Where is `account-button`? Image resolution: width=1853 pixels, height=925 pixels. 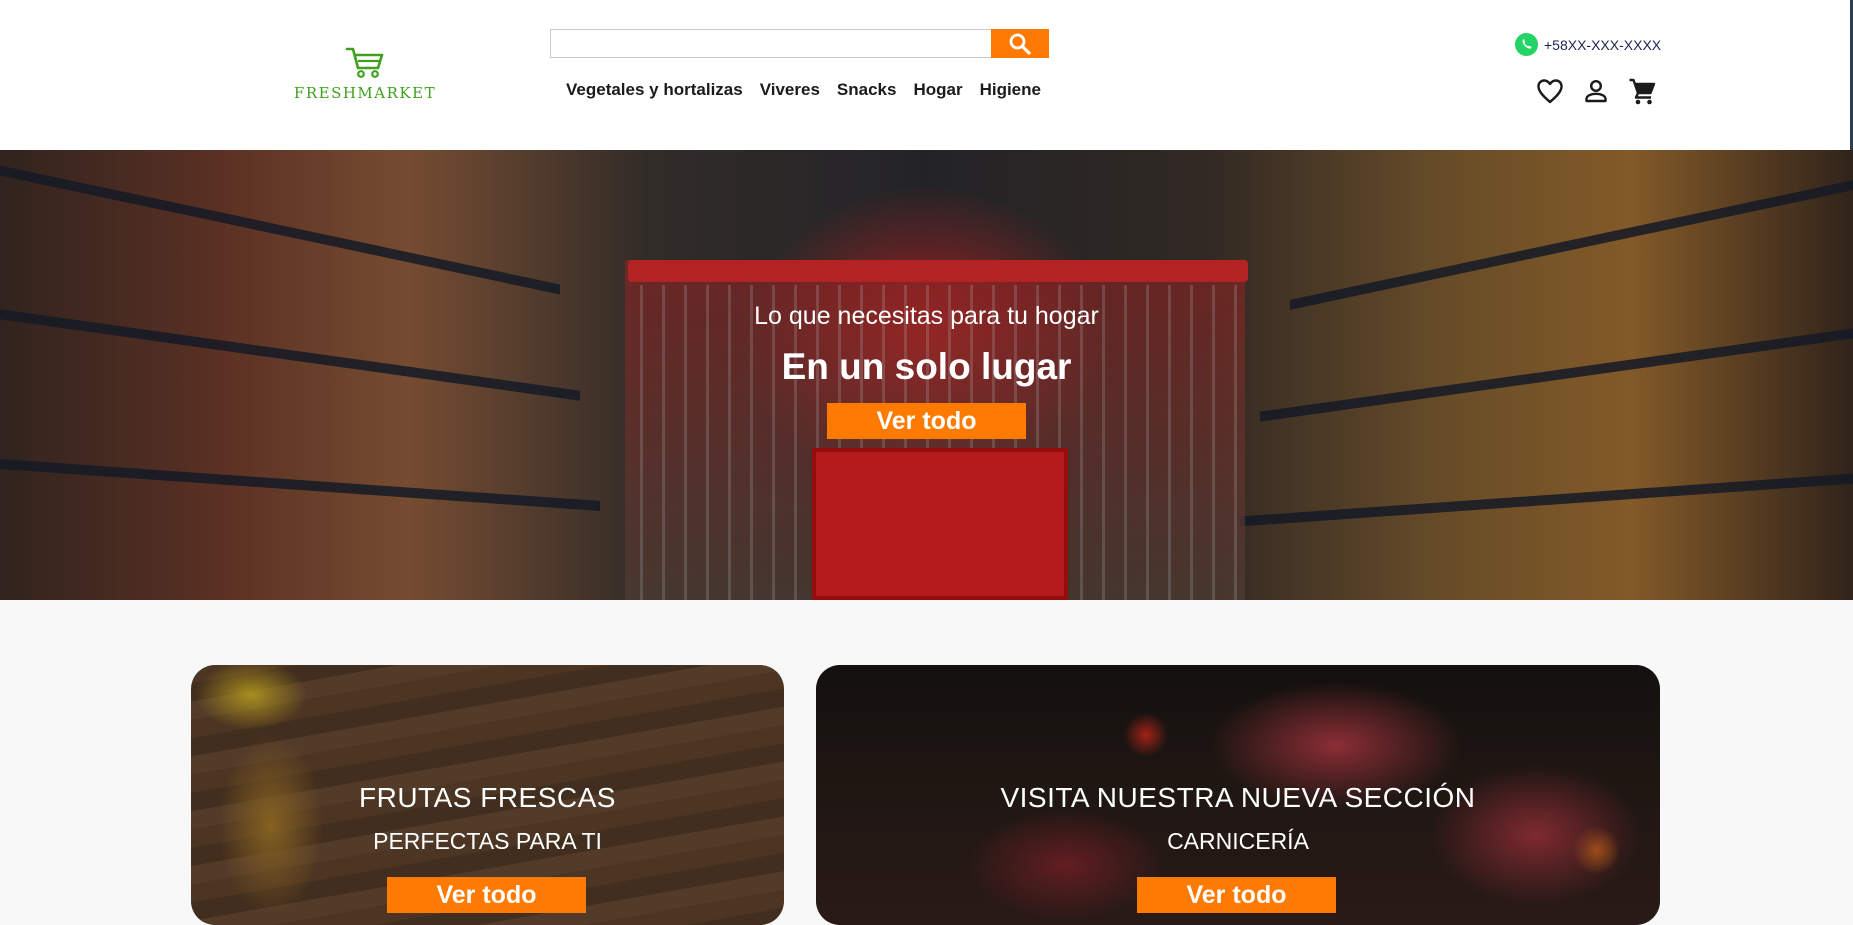
account-button is located at coordinates (1596, 91).